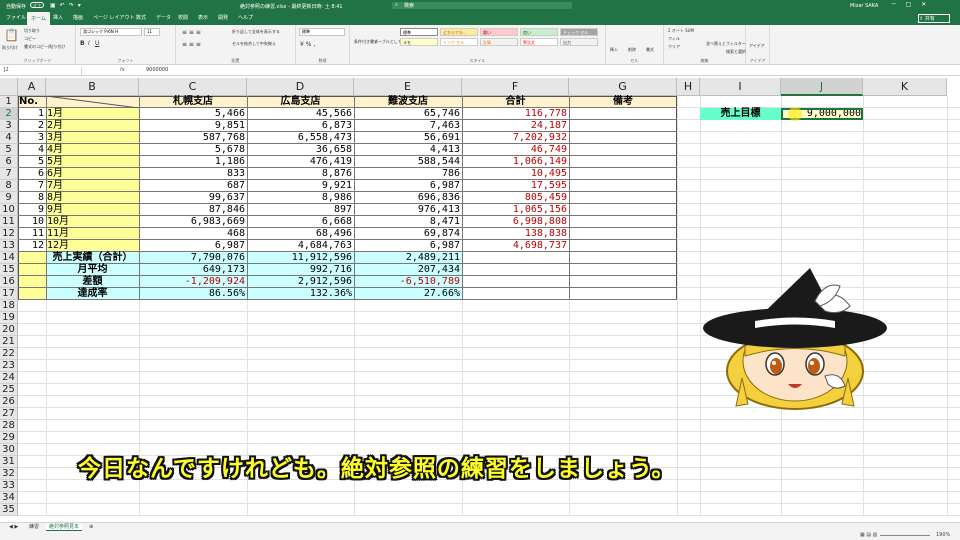 This screenshot has height=540, width=960. Describe the element at coordinates (300, 222) in the screenshot. I see `hiroshima-value: 6,668` at that location.